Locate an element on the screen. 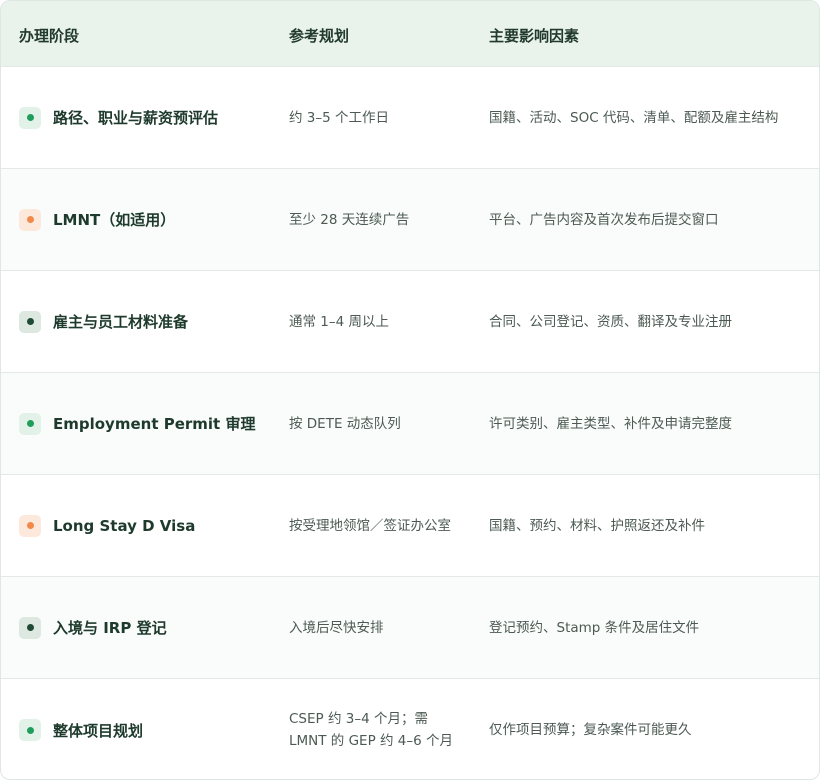  factors-cell: 仅作项目预算；复杂案件可能更久 is located at coordinates (590, 730).